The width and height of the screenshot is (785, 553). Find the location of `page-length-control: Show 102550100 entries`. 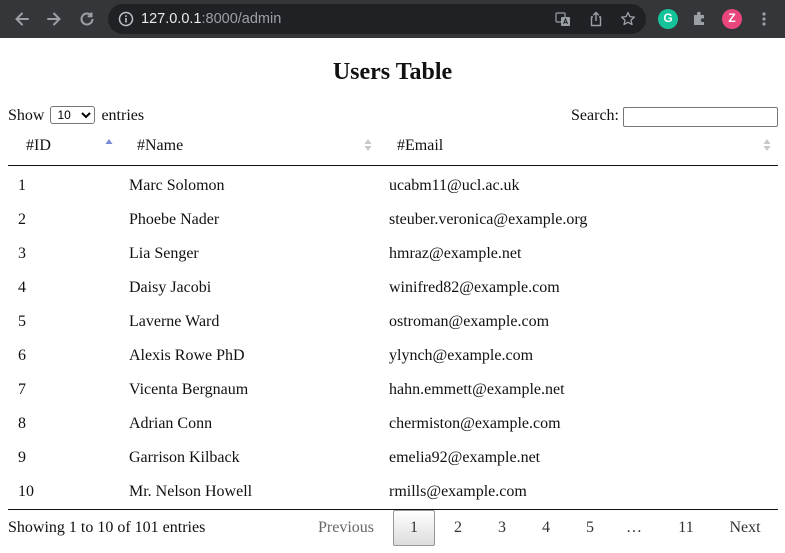

page-length-control: Show 102550100 entries is located at coordinates (76, 116).